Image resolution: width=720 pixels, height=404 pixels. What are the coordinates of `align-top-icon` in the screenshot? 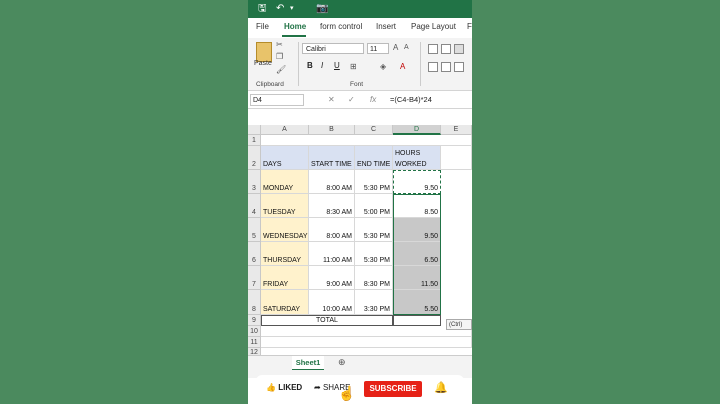 It's located at (433, 49).